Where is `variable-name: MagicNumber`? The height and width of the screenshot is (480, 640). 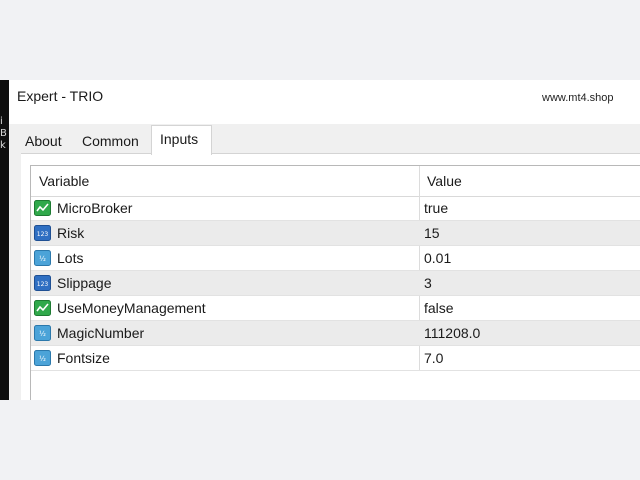 variable-name: MagicNumber is located at coordinates (101, 333).